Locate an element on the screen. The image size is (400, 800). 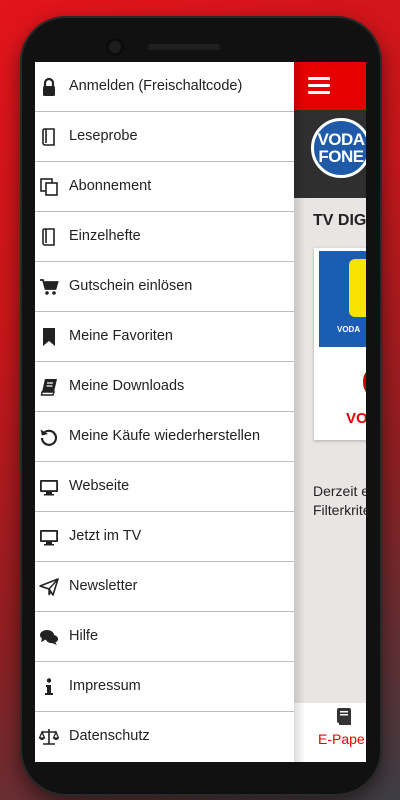
drawer-item-einzelhefte: Einzelhefte is located at coordinates (164, 237).